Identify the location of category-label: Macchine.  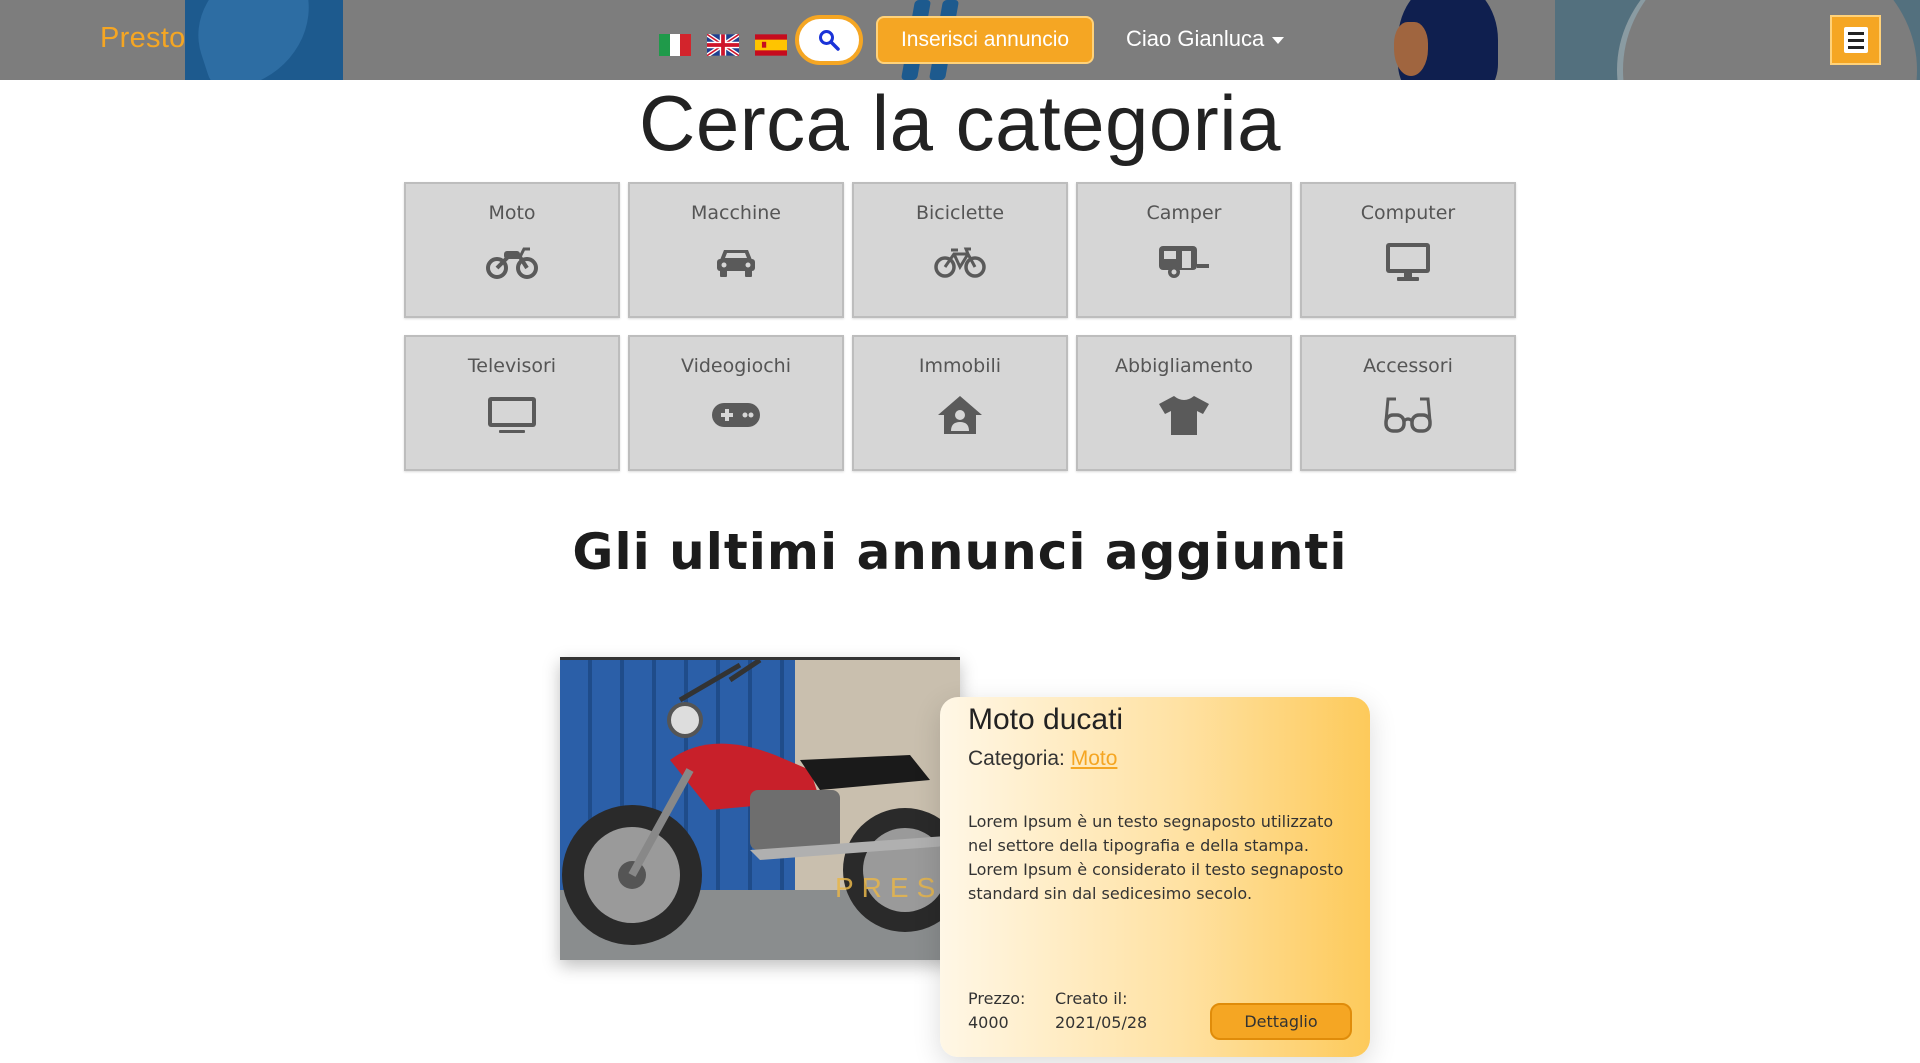
(736, 213).